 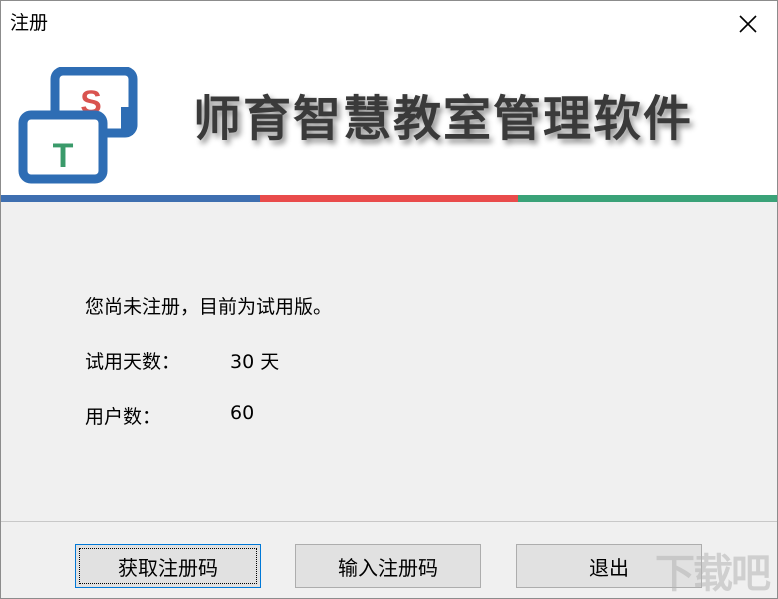 I want to click on watermark: 下载吧, so click(x=713, y=574).